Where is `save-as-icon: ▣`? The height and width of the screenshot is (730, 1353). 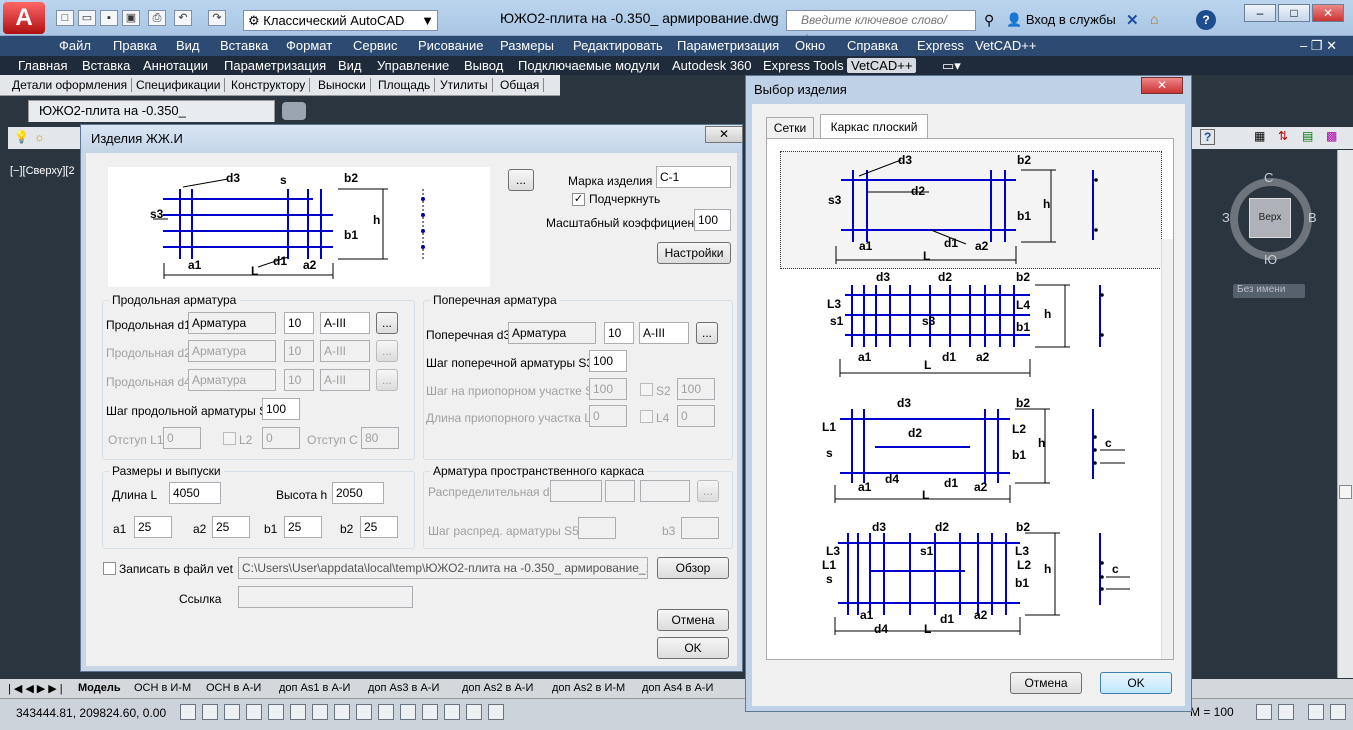 save-as-icon: ▣ is located at coordinates (131, 18).